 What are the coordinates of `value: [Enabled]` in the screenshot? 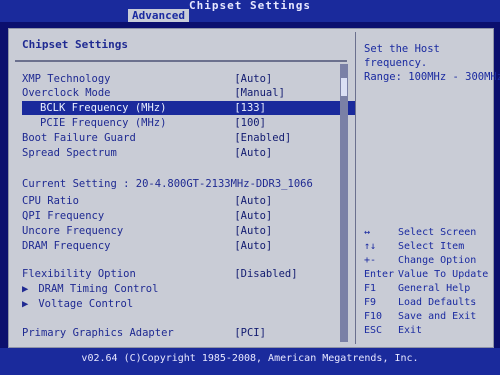 It's located at (262, 138).